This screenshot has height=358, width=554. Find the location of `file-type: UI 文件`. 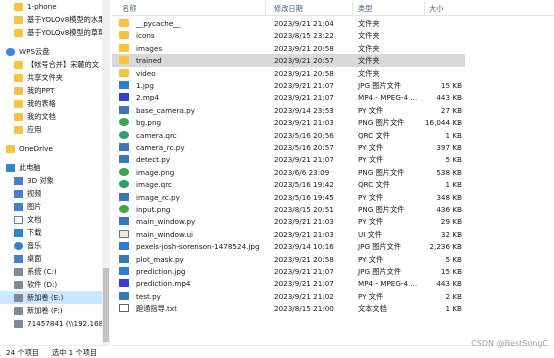

file-type: UI 文件 is located at coordinates (370, 234).